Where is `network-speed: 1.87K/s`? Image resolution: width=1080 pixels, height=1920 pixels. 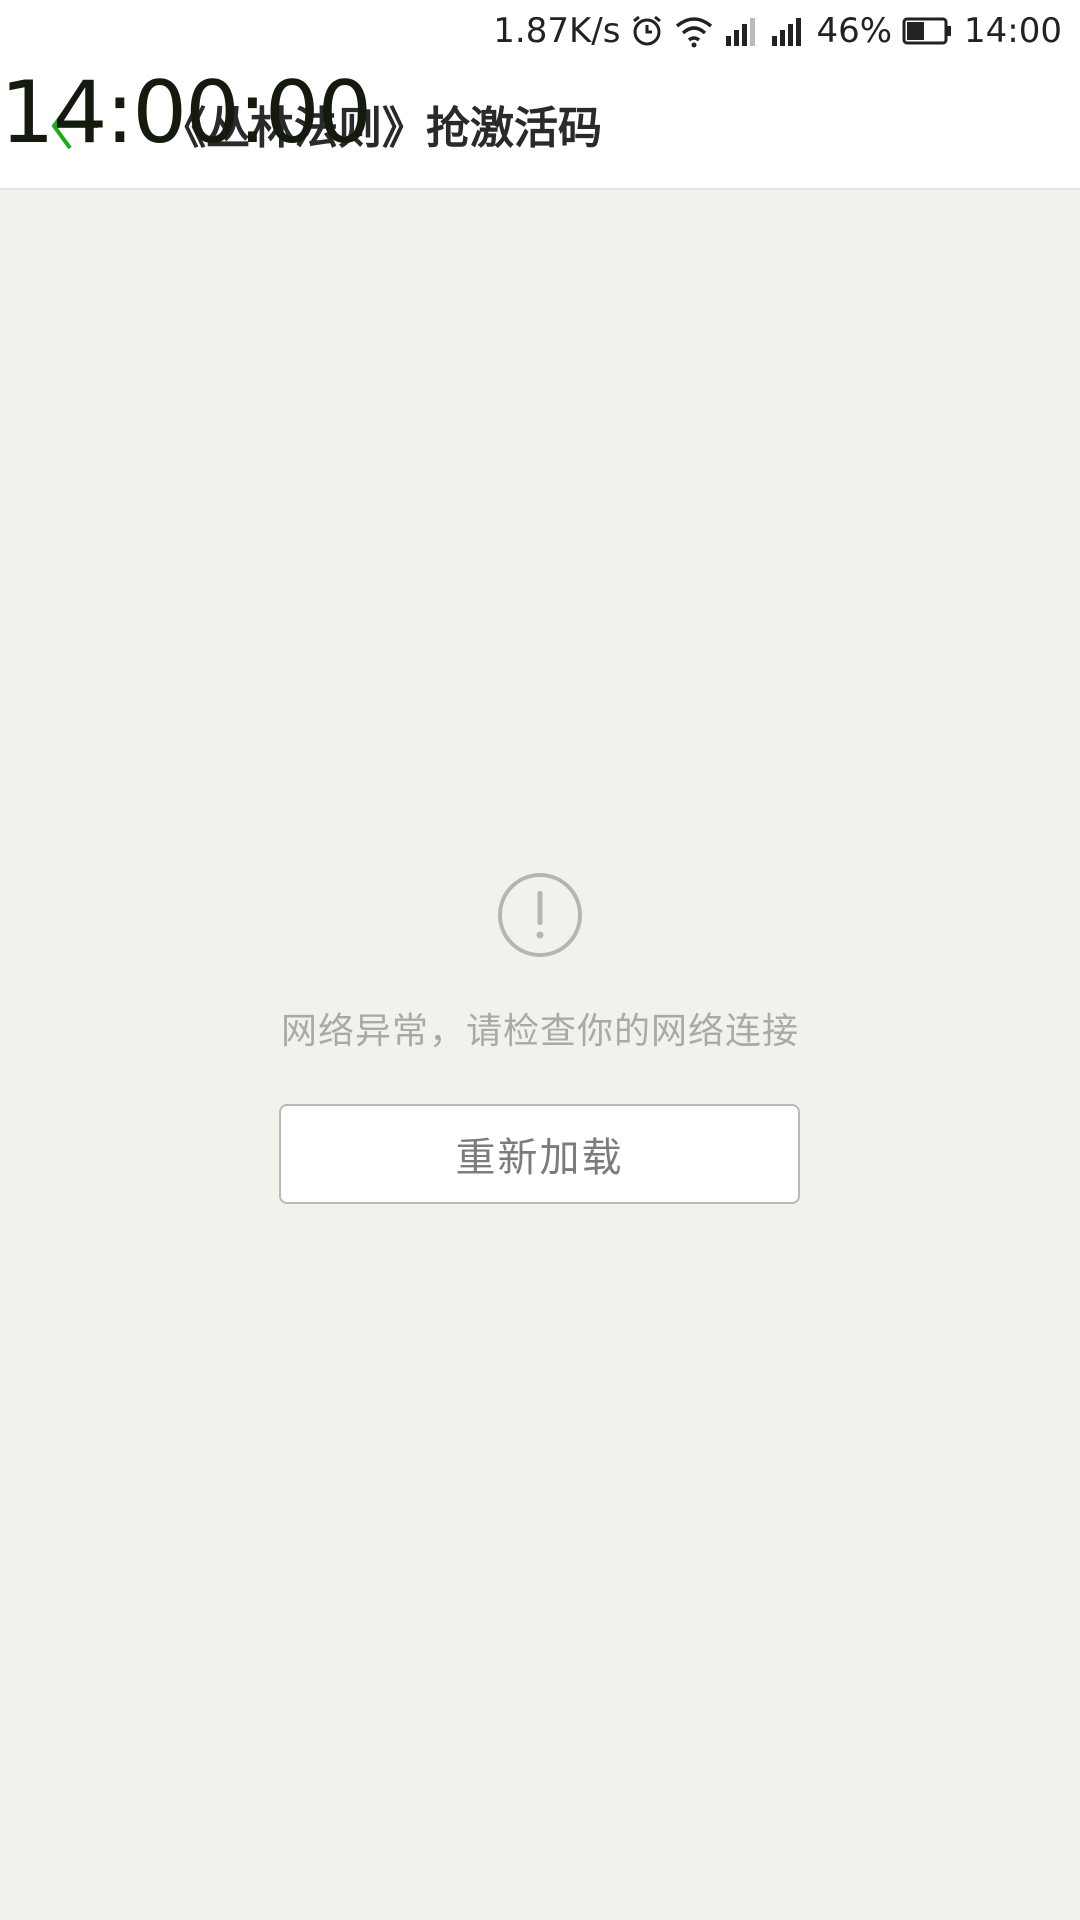
network-speed: 1.87K/s is located at coordinates (557, 31).